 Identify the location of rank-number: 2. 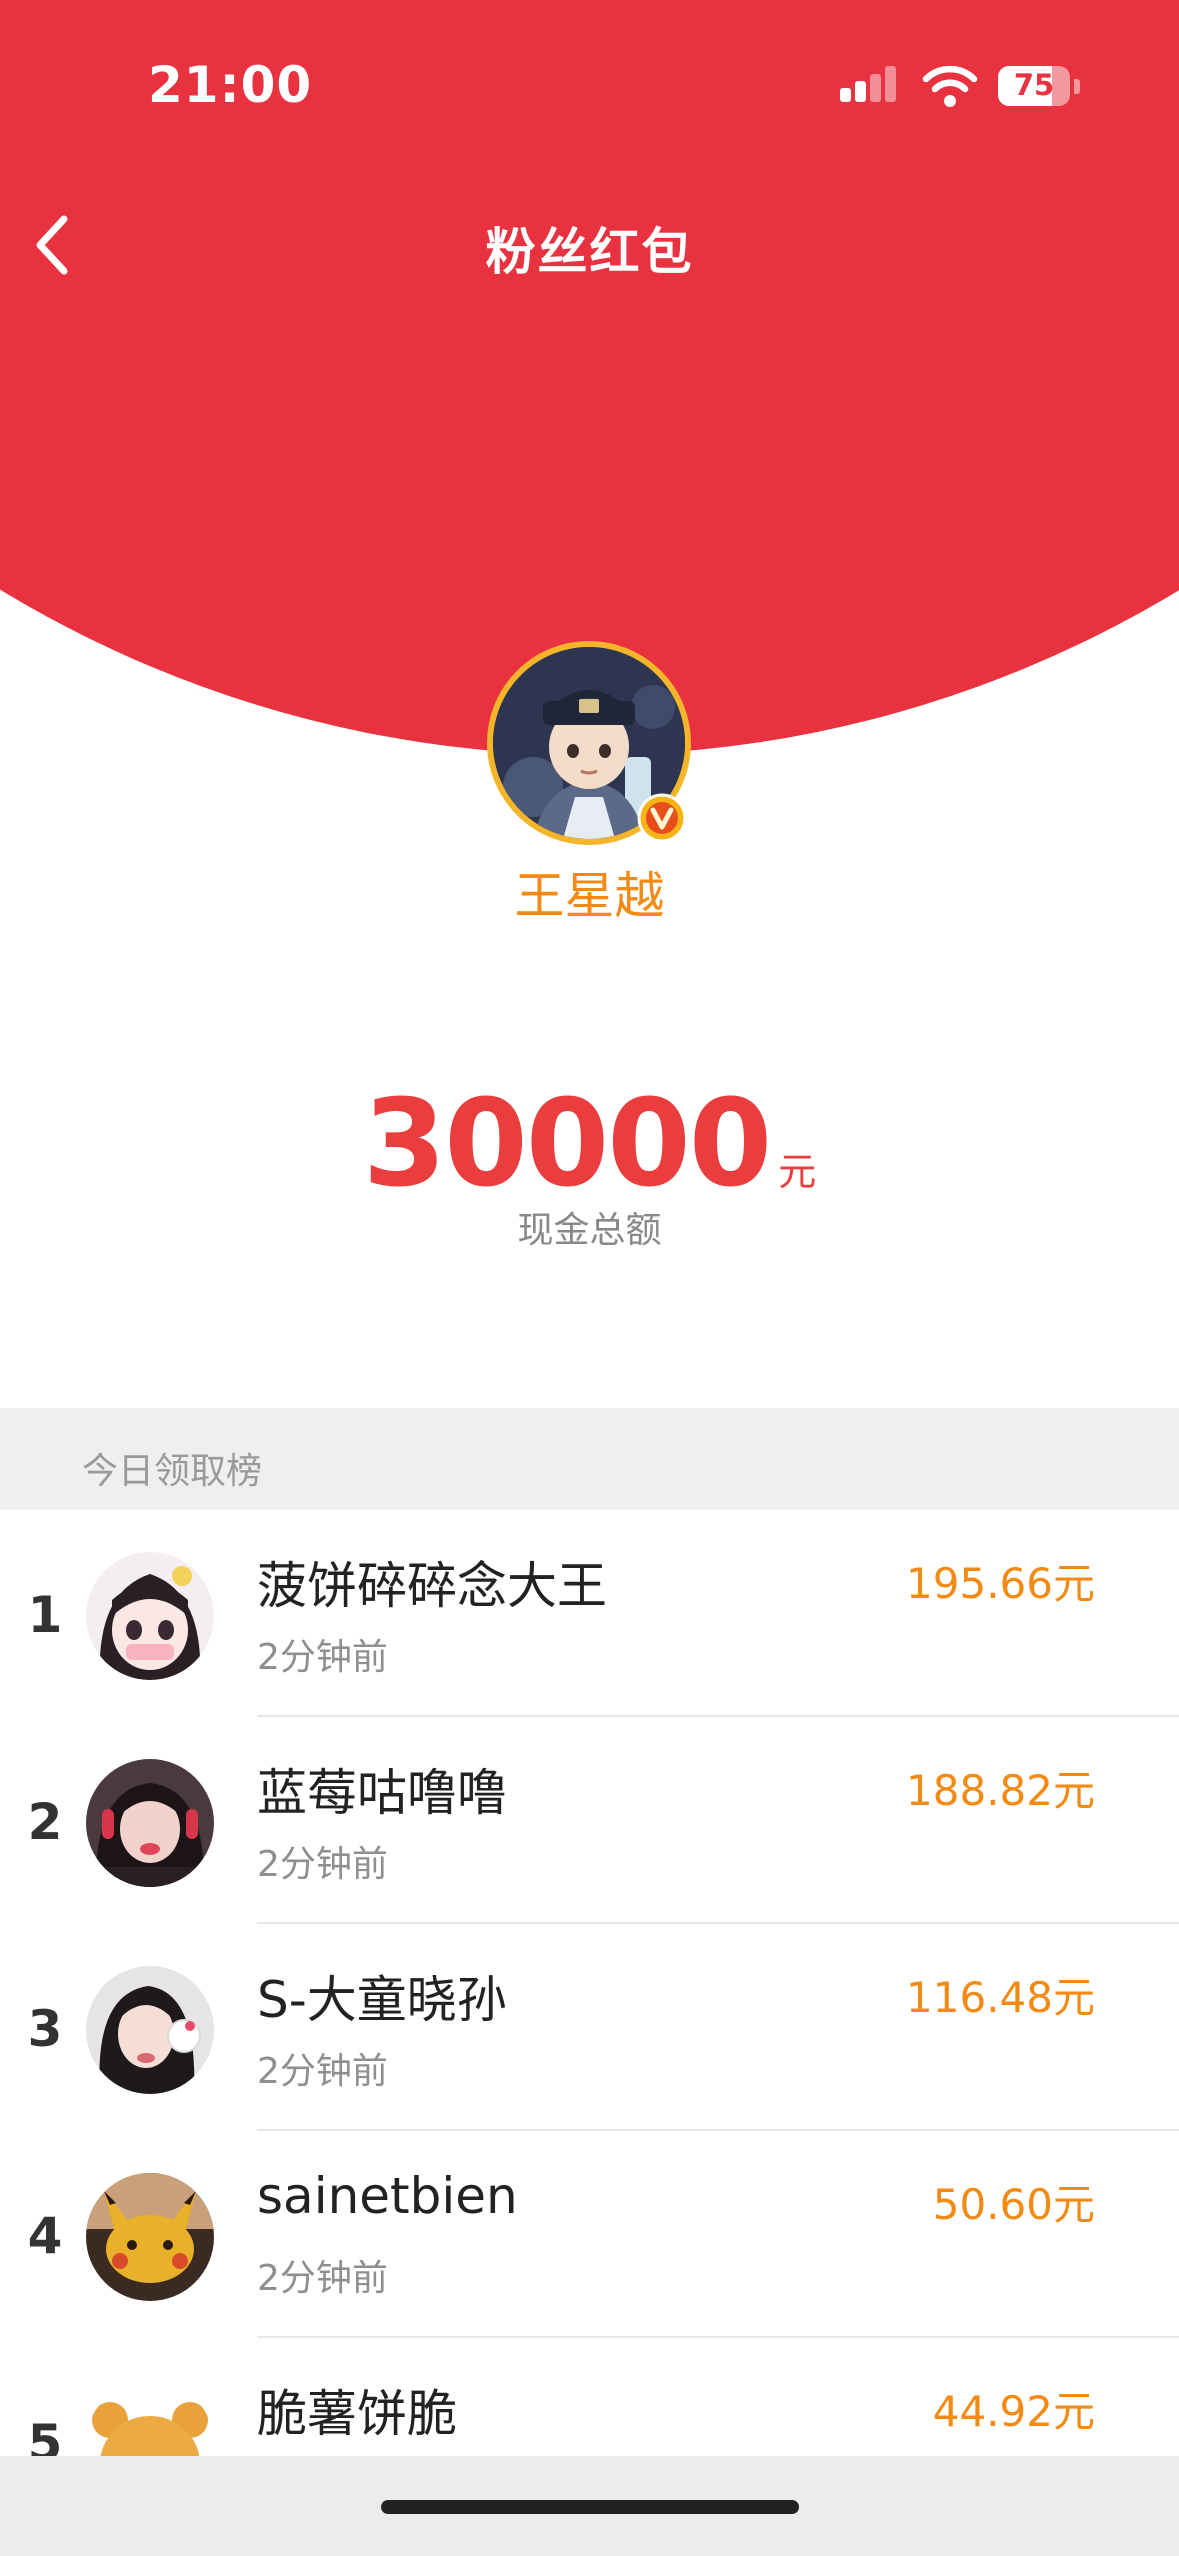
(45, 1822).